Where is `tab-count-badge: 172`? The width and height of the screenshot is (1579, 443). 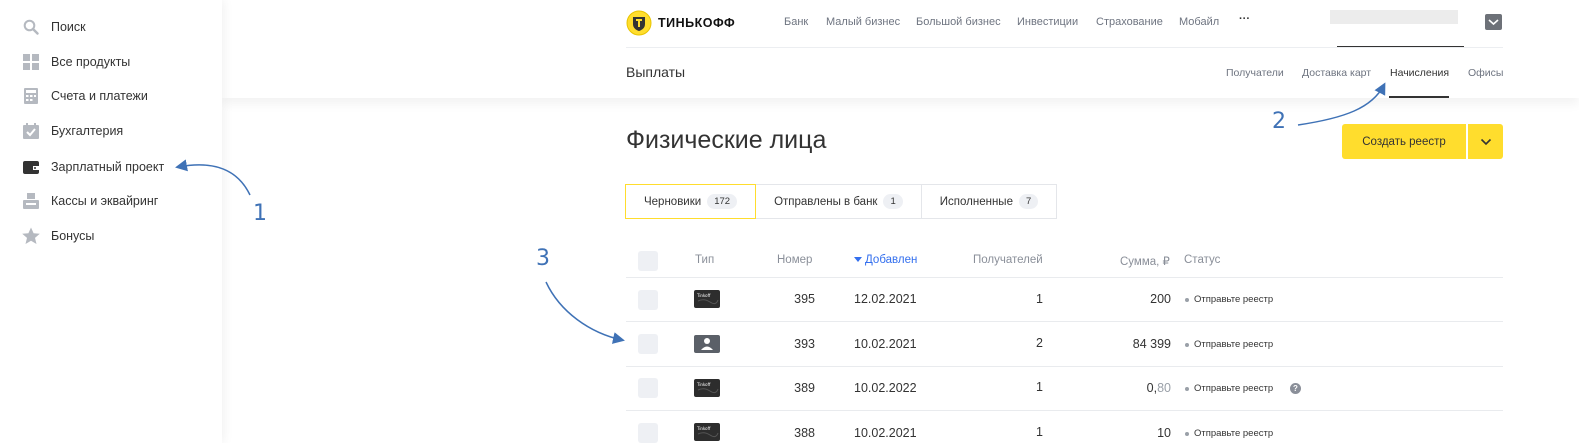 tab-count-badge: 172 is located at coordinates (722, 201).